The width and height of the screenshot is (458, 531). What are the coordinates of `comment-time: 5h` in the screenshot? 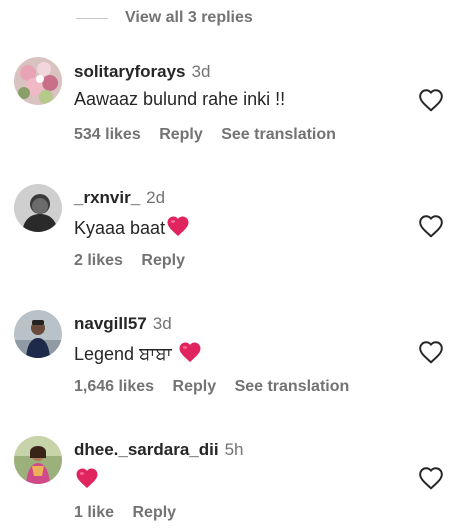 It's located at (234, 449).